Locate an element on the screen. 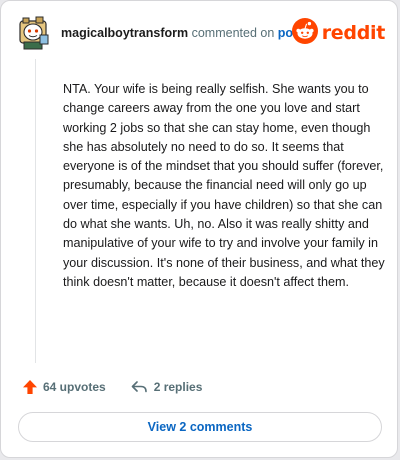  view-comments-button: View 2 comments is located at coordinates (200, 427).